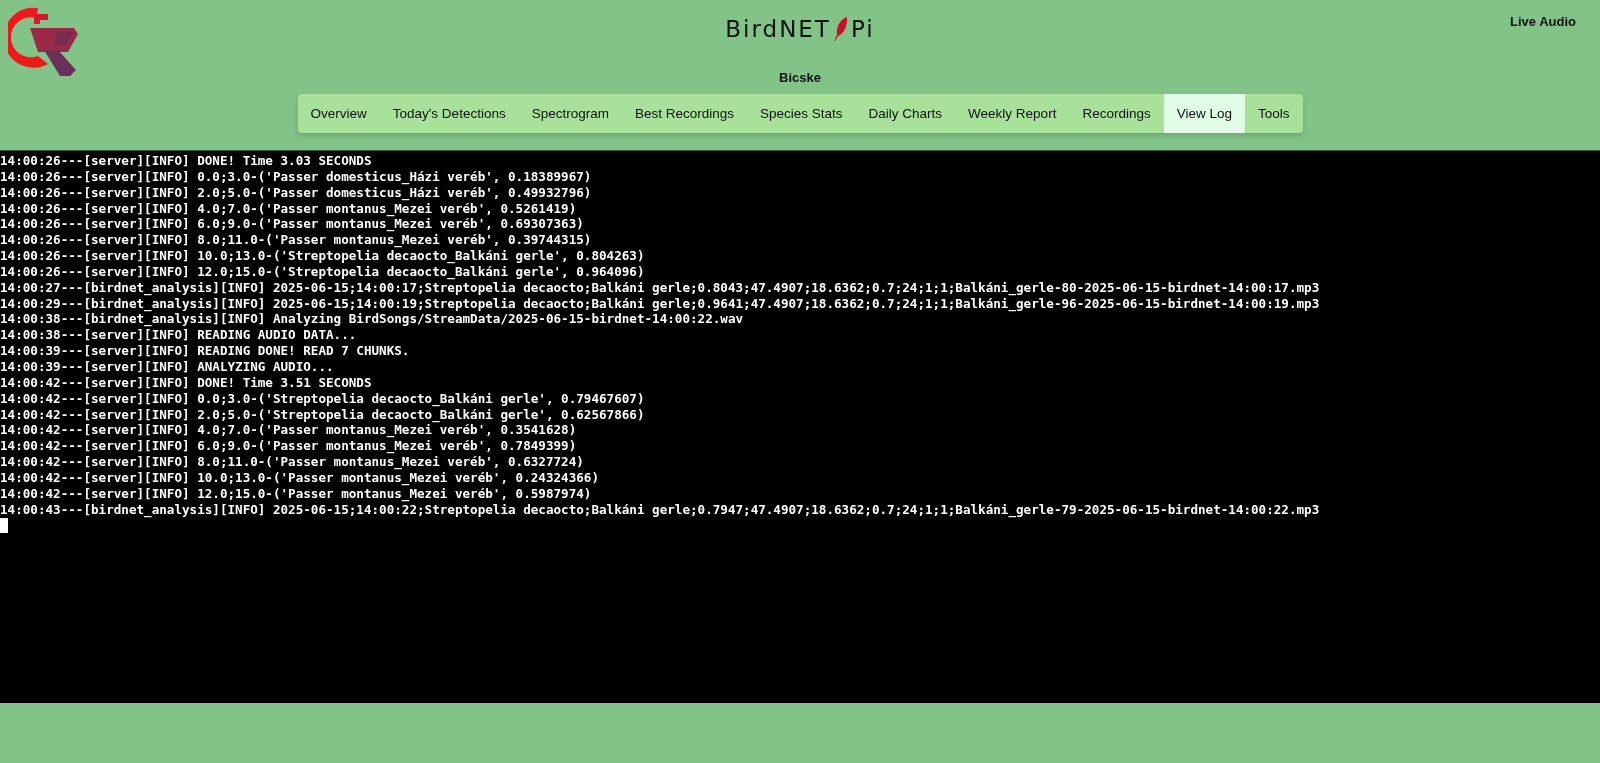 This screenshot has width=1600, height=763. What do you see at coordinates (1543, 21) in the screenshot?
I see `live-audio-link: Live Audio` at bounding box center [1543, 21].